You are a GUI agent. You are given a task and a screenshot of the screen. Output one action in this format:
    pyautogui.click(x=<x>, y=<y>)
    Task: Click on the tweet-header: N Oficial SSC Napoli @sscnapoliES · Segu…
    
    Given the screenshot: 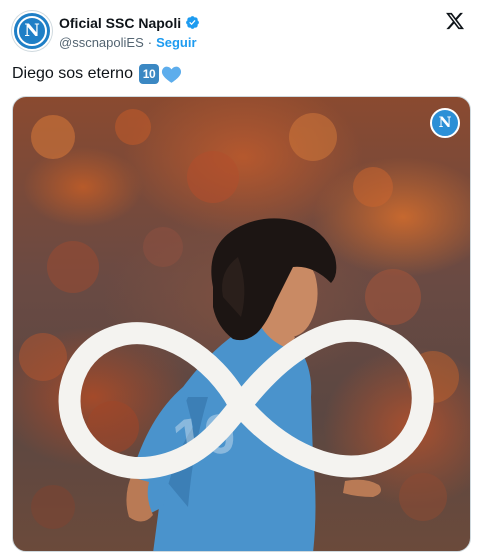 What is the action you would take?
    pyautogui.click(x=238, y=32)
    